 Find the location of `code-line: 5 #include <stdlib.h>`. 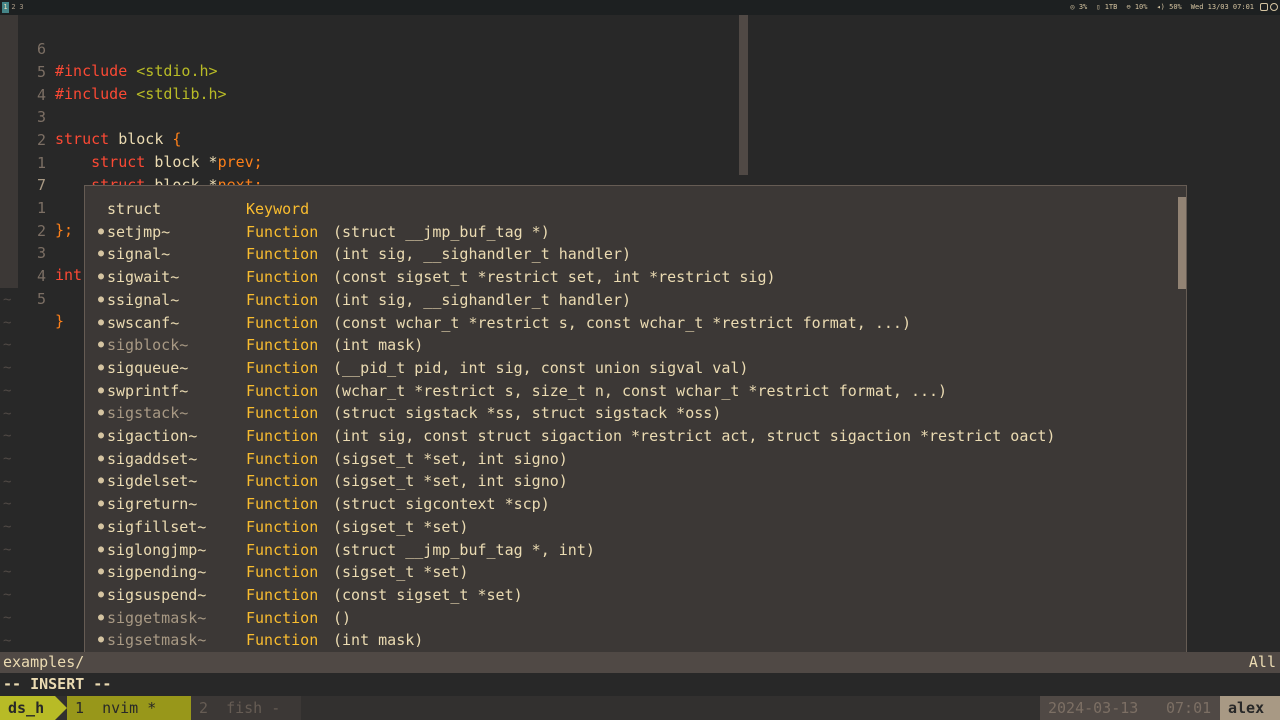

code-line: 5 #include <stdlib.h> is located at coordinates (113, 71).